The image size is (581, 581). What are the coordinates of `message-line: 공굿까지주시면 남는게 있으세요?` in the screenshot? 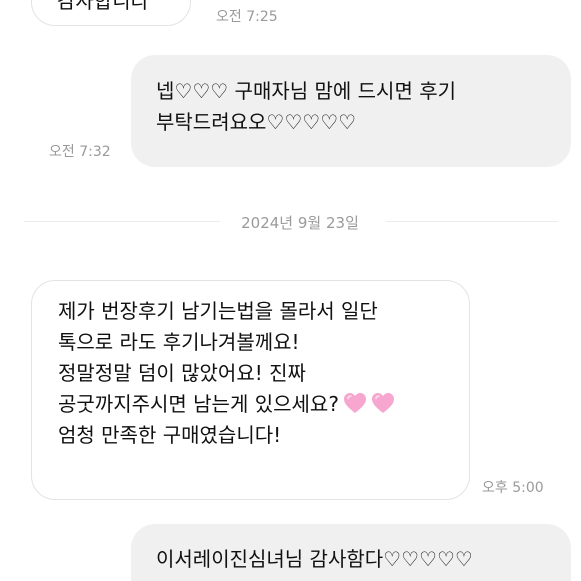 It's located at (198, 404).